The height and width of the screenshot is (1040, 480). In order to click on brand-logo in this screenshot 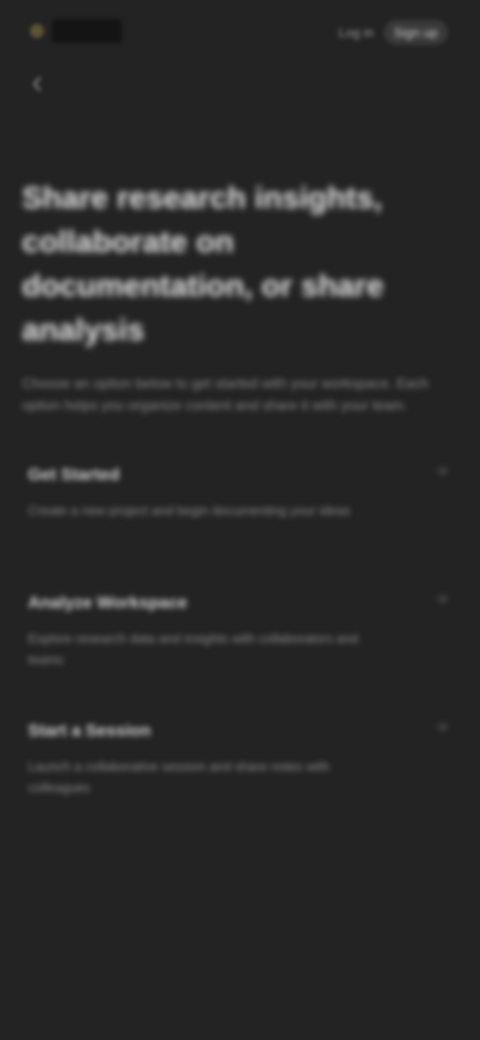, I will do `click(86, 31)`.